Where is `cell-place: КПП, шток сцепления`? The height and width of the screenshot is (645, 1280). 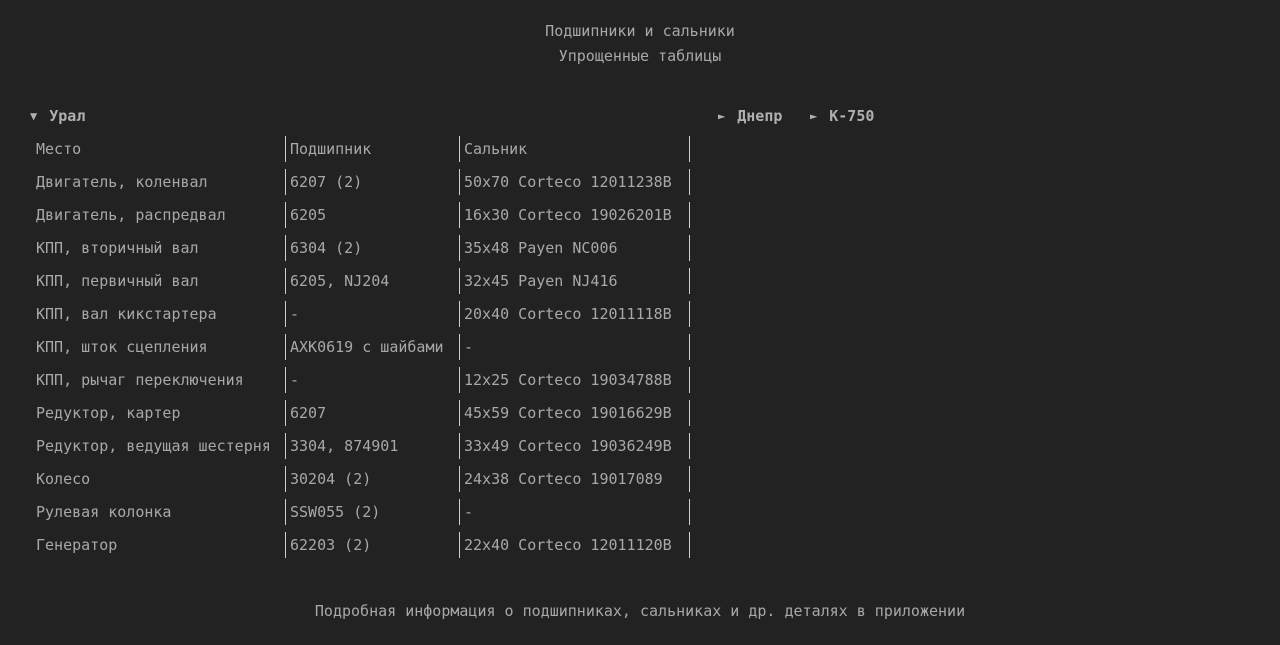
cell-place: КПП, шток сцепления is located at coordinates (159, 346).